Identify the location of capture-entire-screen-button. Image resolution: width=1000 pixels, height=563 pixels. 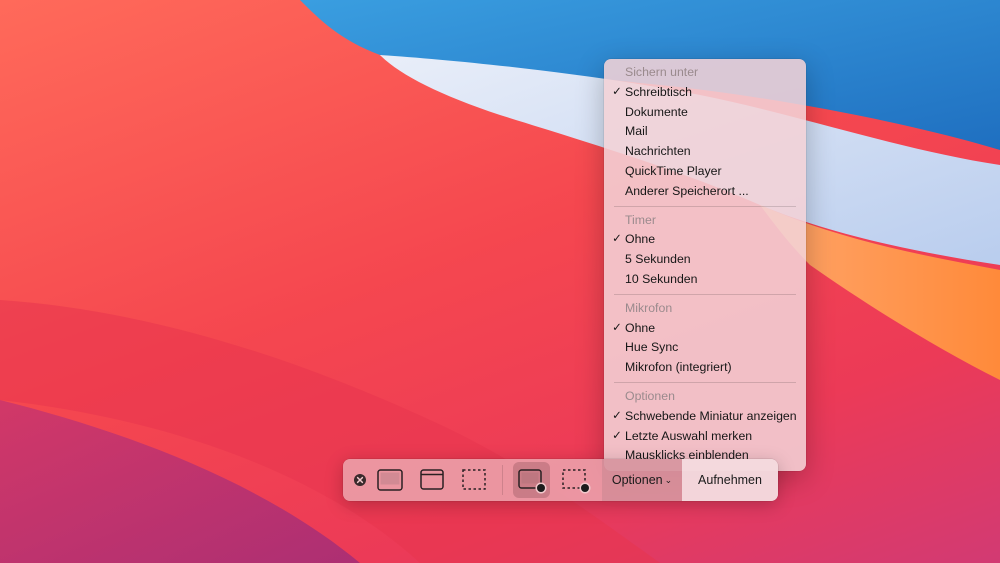
(390, 480).